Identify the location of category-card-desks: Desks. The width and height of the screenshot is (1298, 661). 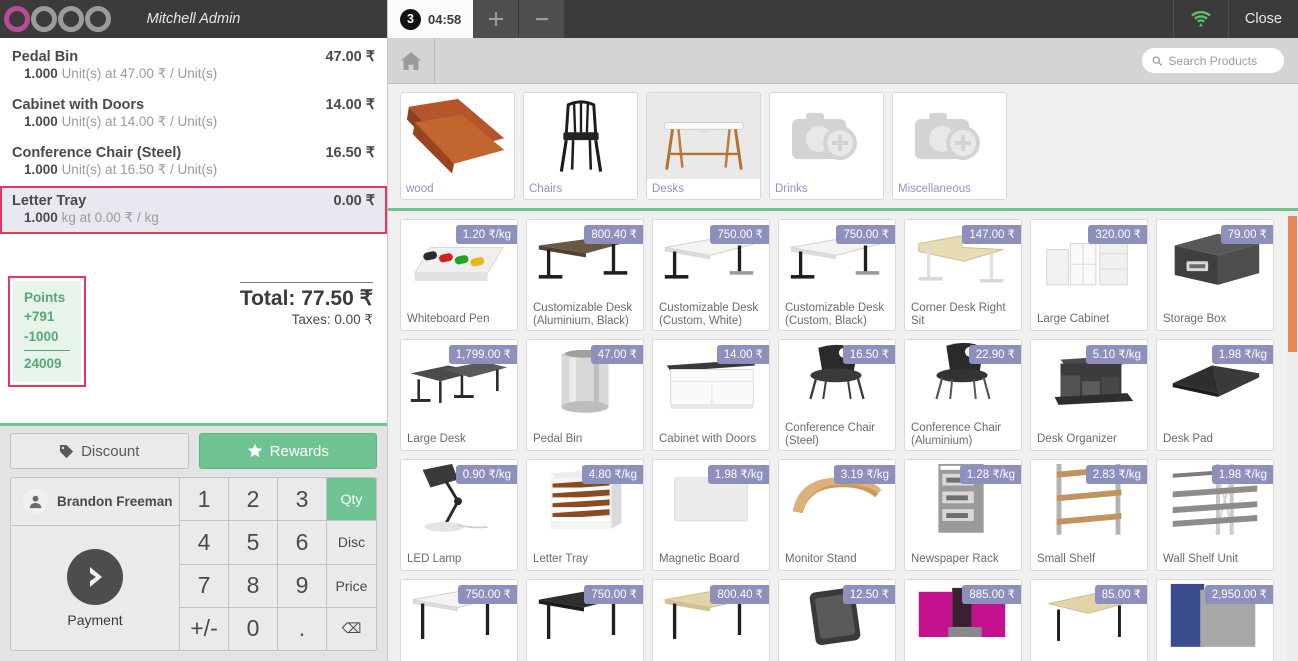
(703, 146).